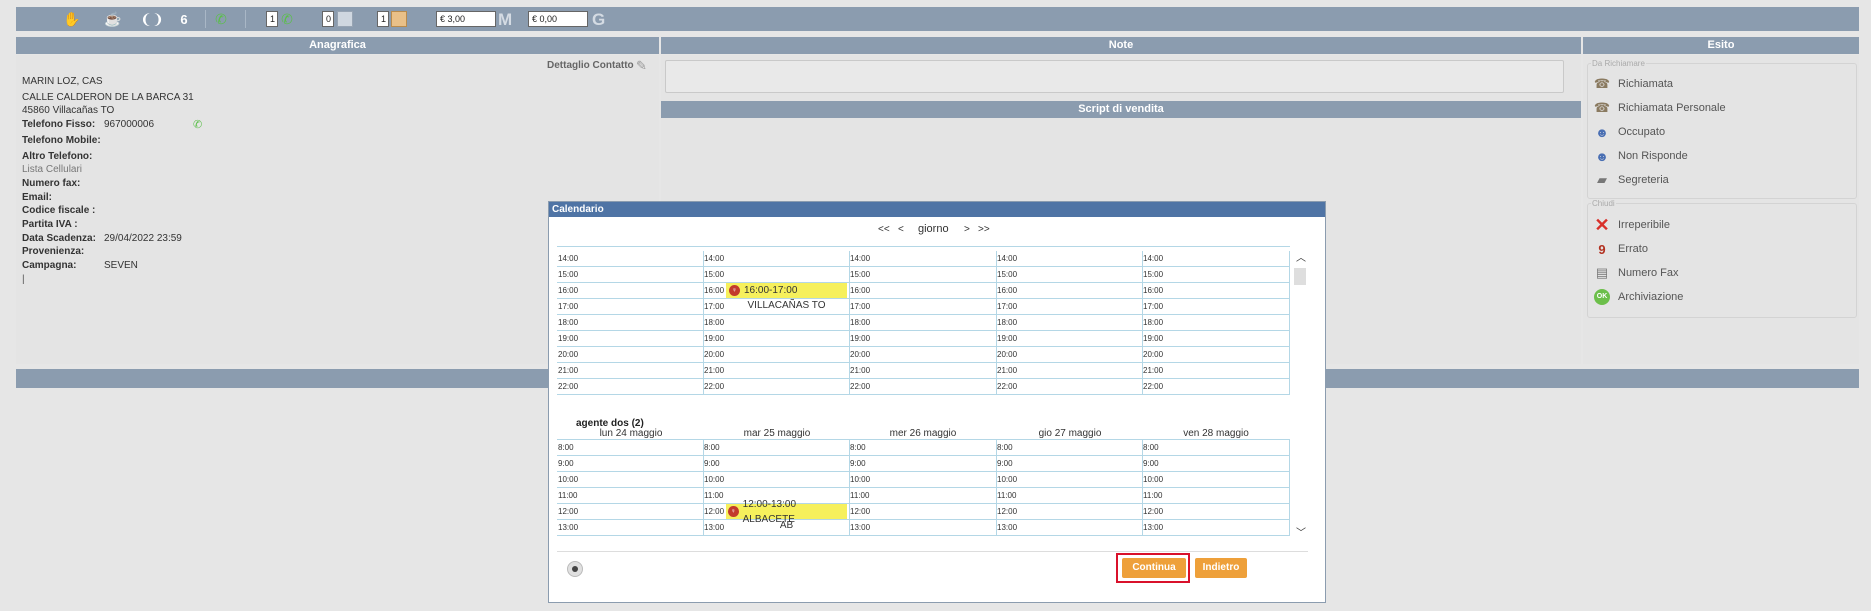  What do you see at coordinates (1640, 156) in the screenshot?
I see `esito-non-risponde: ☻ Non Risponde` at bounding box center [1640, 156].